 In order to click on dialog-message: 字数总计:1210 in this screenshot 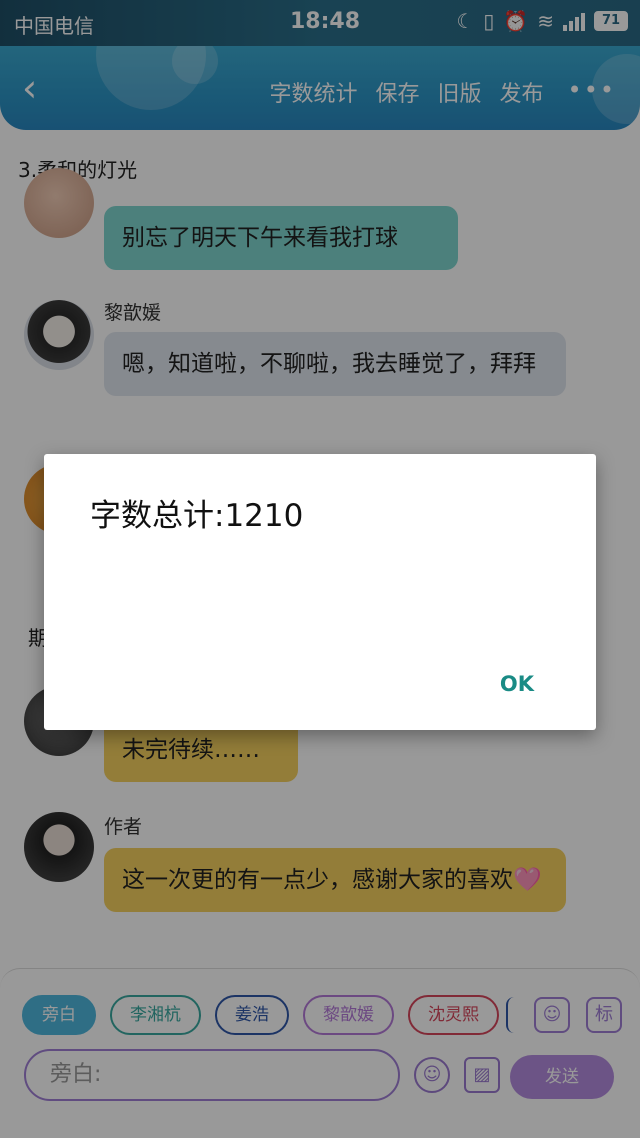, I will do `click(197, 516)`.